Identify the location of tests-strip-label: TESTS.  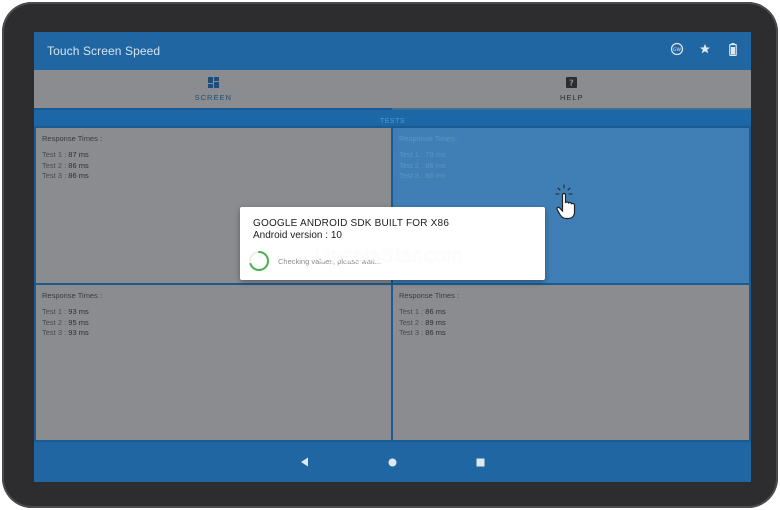
(392, 121).